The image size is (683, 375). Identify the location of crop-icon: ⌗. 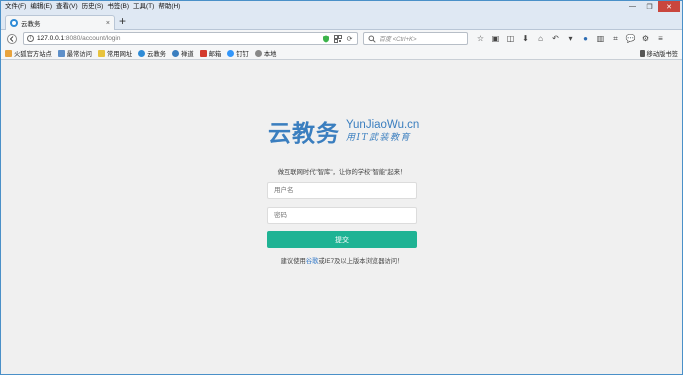
(615, 38).